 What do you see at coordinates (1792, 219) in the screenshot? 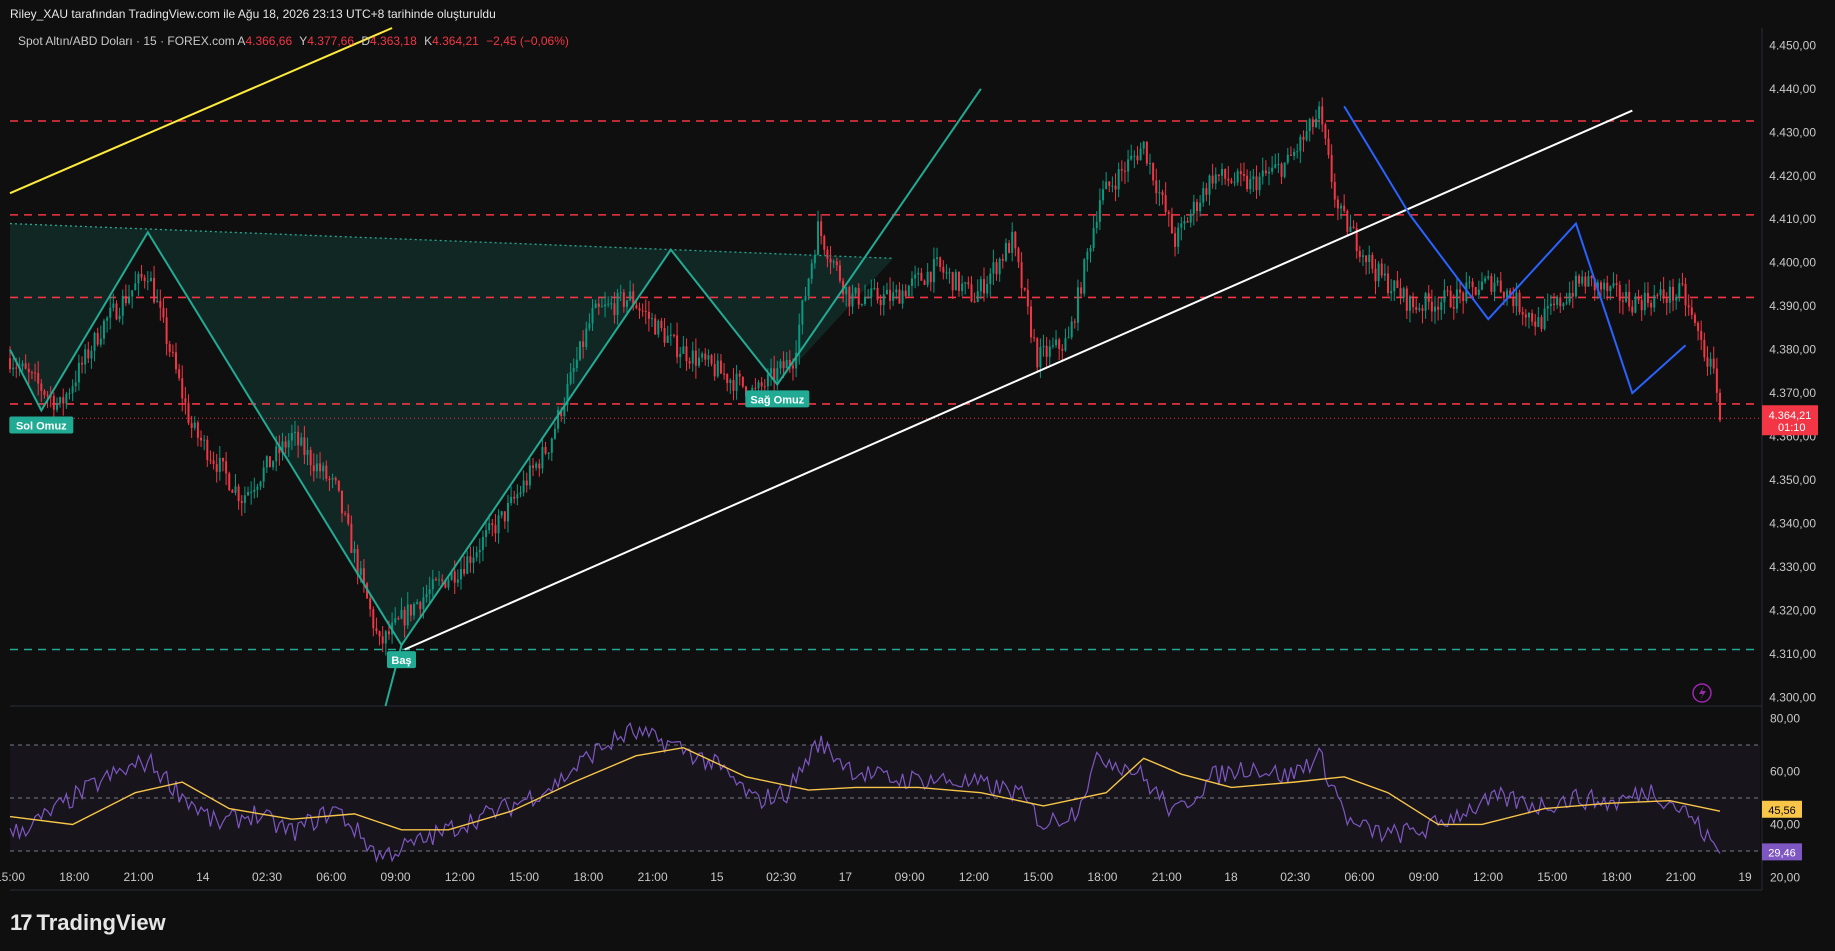
I see `price-axis-tick: 4.410,00` at bounding box center [1792, 219].